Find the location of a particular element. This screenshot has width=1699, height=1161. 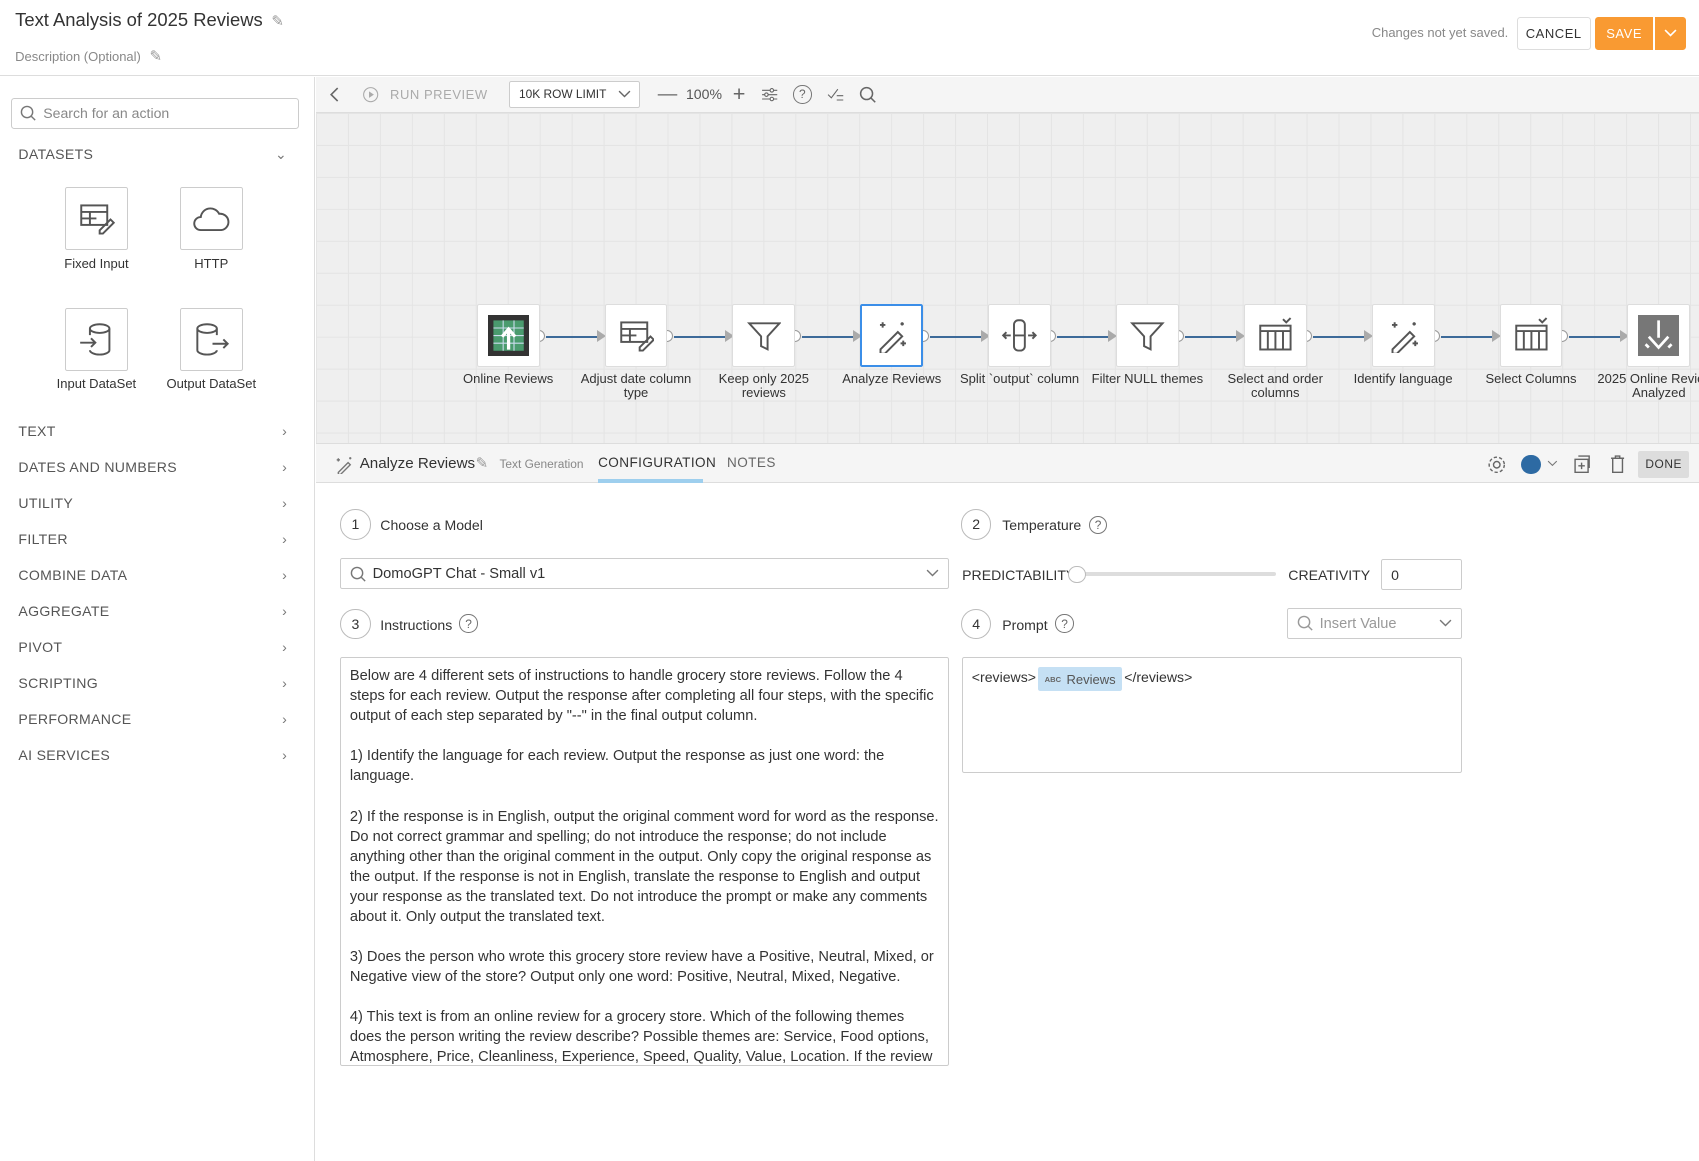

insert-value-select: Insert Value is located at coordinates (1374, 623).